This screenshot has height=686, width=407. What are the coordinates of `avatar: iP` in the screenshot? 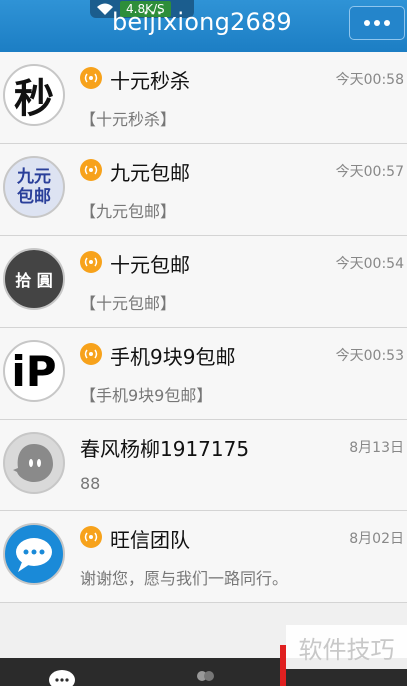 It's located at (34, 371).